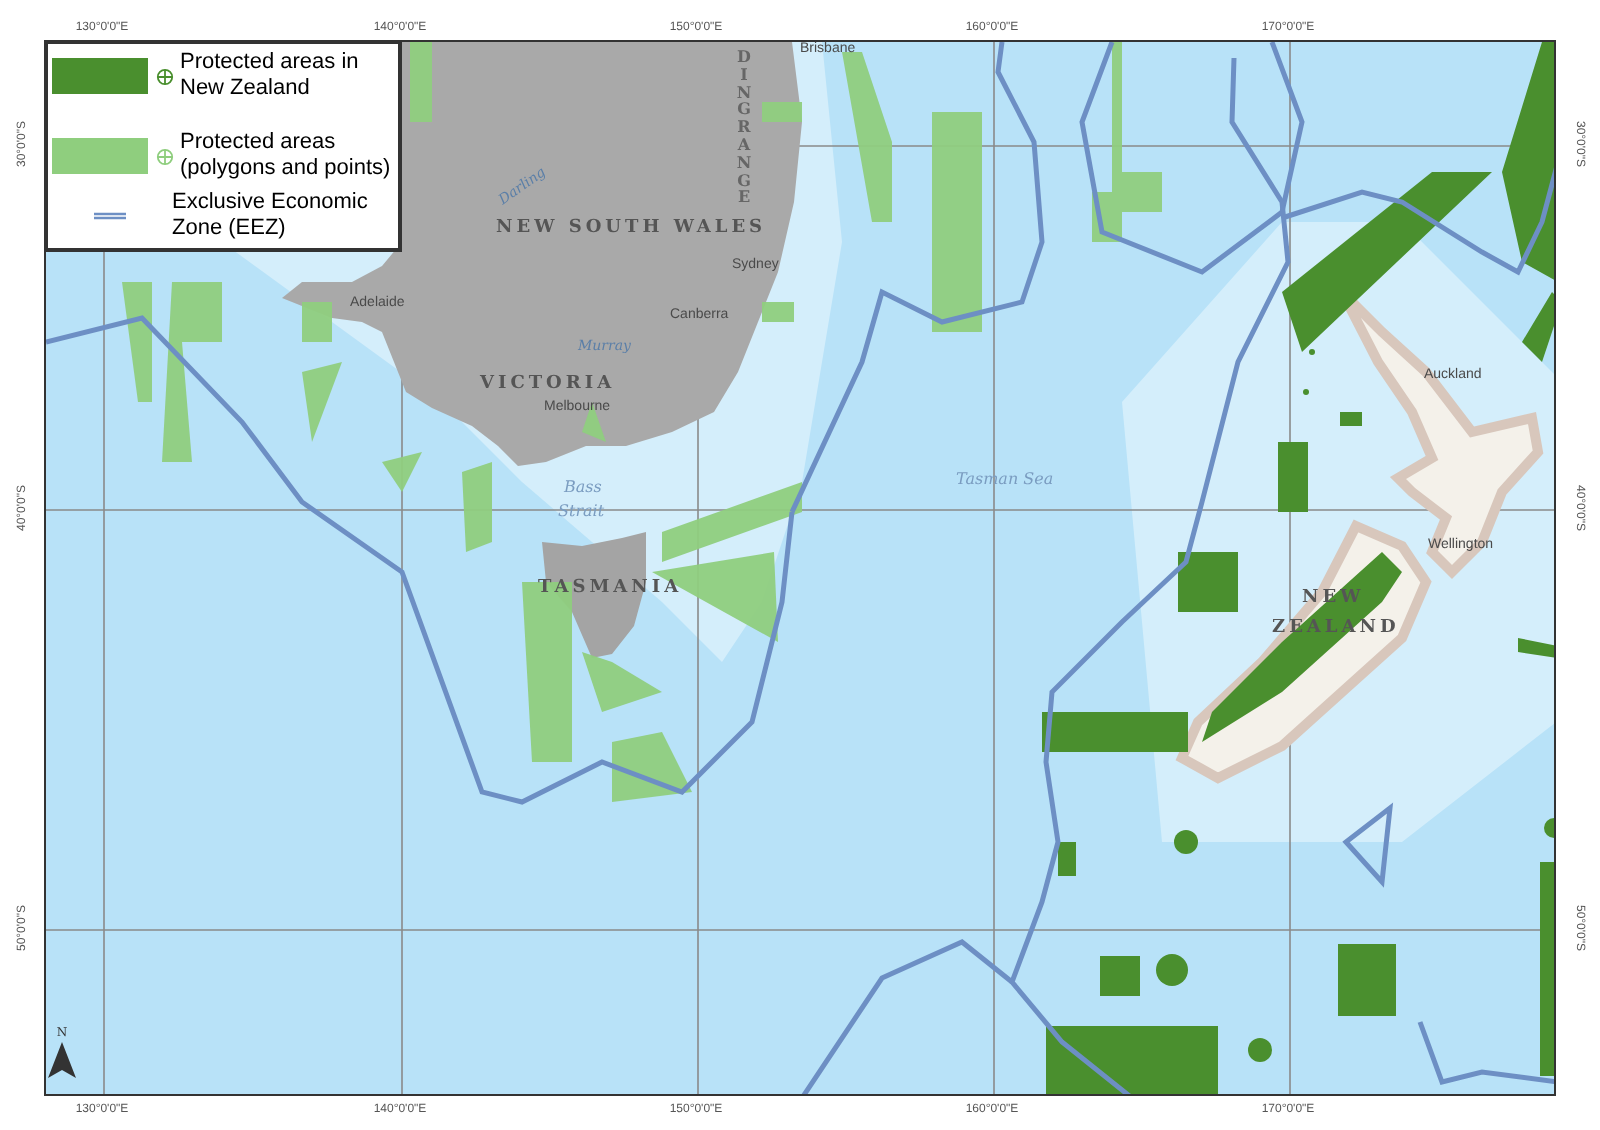  Describe the element at coordinates (270, 76) in the screenshot. I see `legend-label: Protected areas in New Zealand` at that location.